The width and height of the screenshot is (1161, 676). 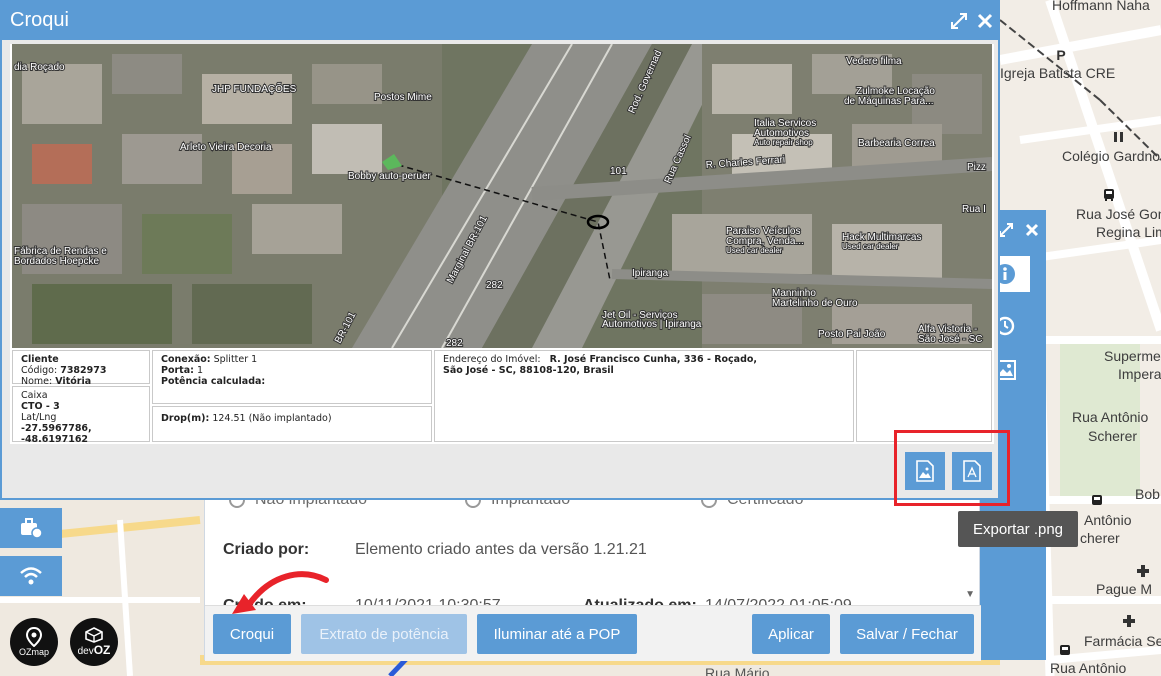 What do you see at coordinates (874, 61) in the screenshot?
I see `sat-label-vedere: Vedere filma` at bounding box center [874, 61].